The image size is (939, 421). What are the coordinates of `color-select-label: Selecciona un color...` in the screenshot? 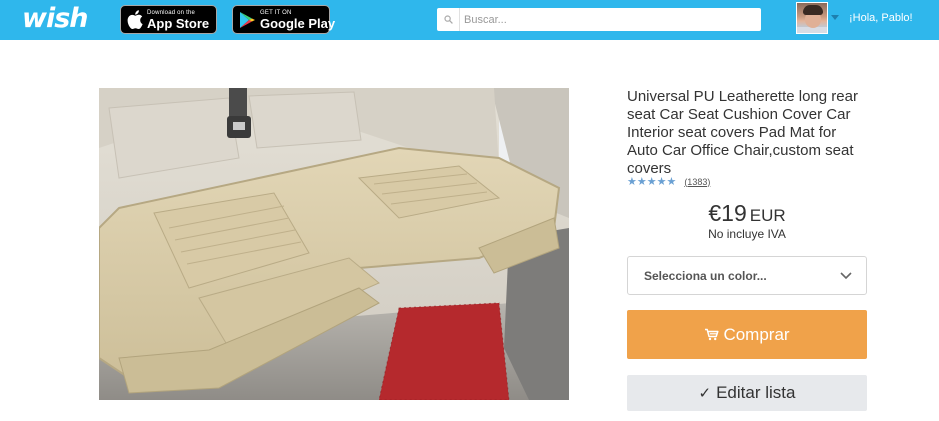 It's located at (705, 275).